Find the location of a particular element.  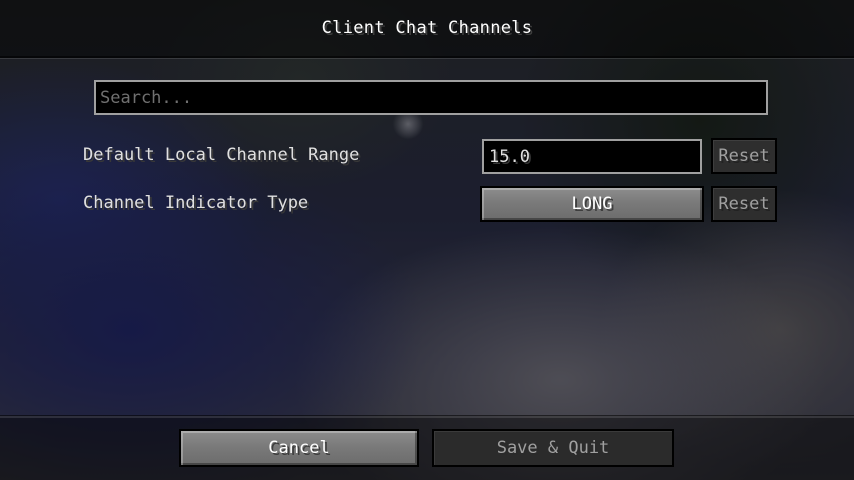

setting-label-channel-indicator-type: Channel Indicator Type is located at coordinates (196, 203).